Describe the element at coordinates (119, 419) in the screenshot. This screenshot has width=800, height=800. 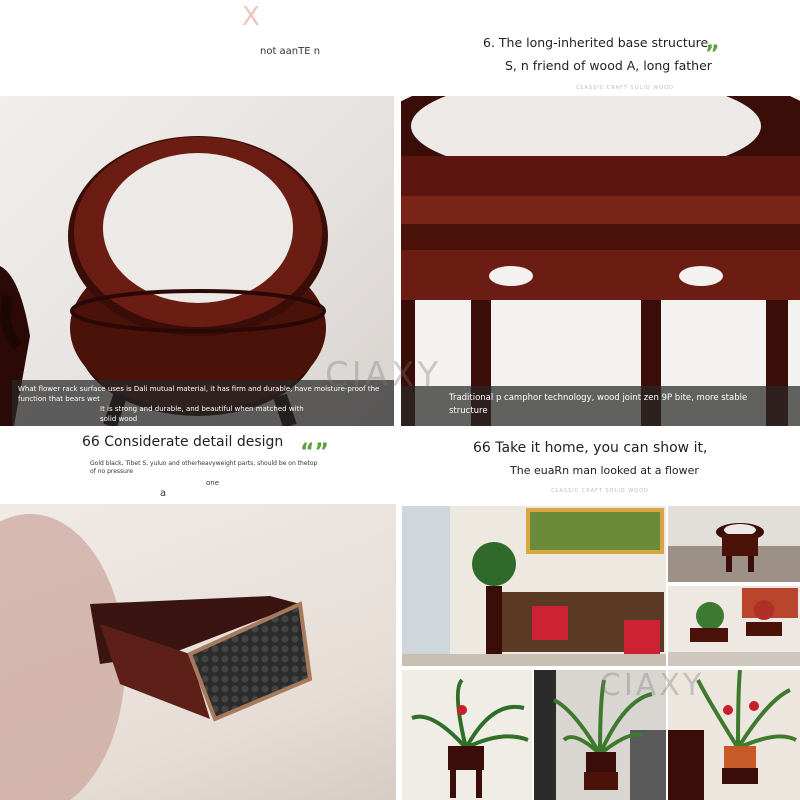
I see `caption-left-line4: solid wood` at that location.